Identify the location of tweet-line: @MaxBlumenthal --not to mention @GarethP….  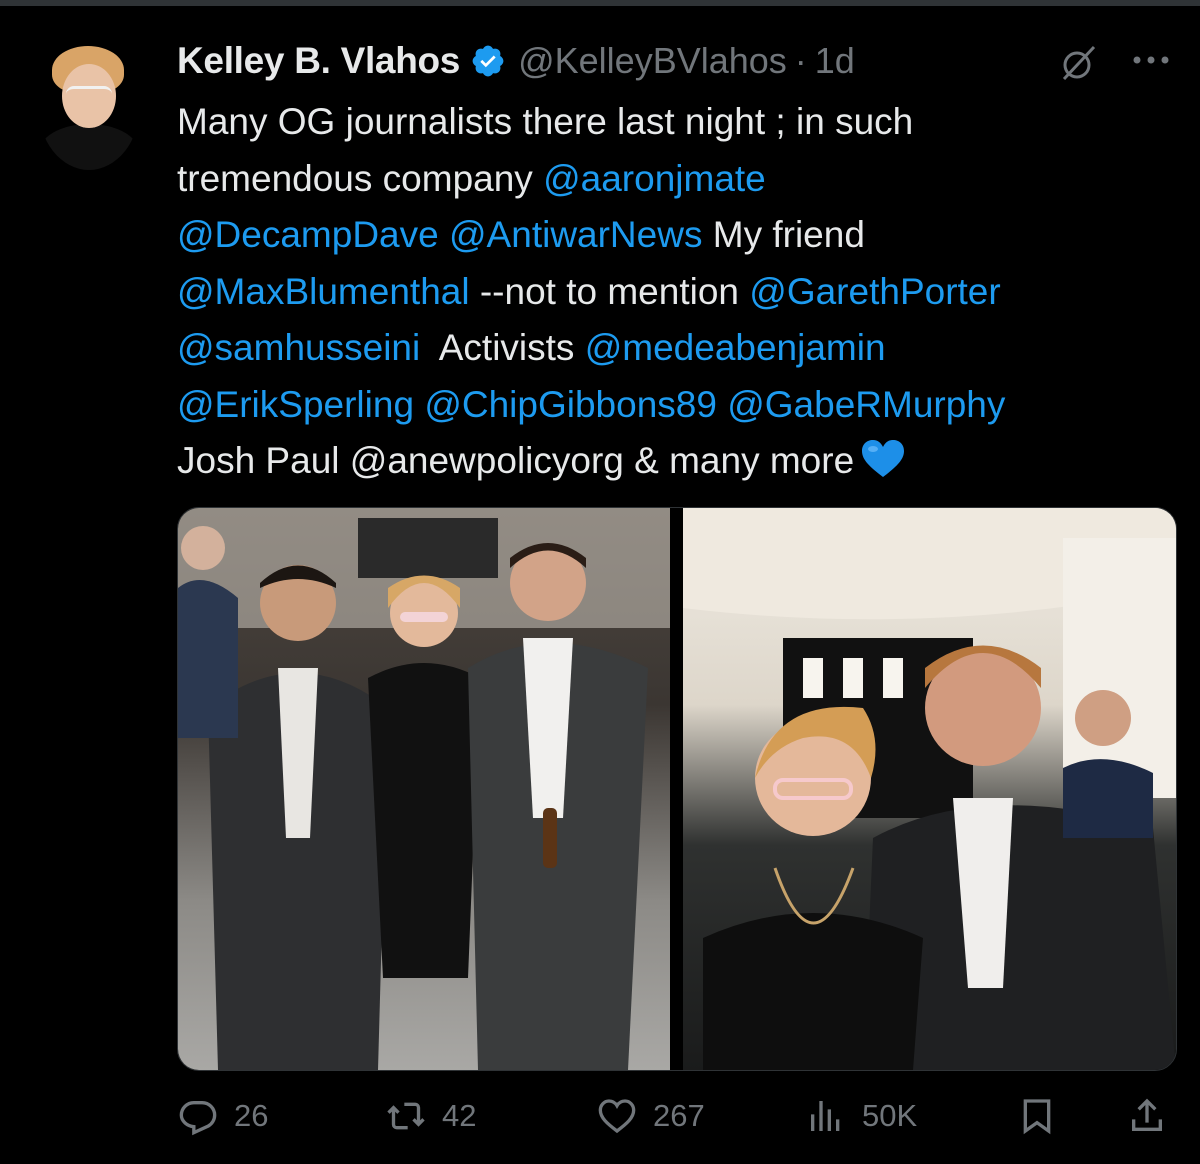
(677, 292).